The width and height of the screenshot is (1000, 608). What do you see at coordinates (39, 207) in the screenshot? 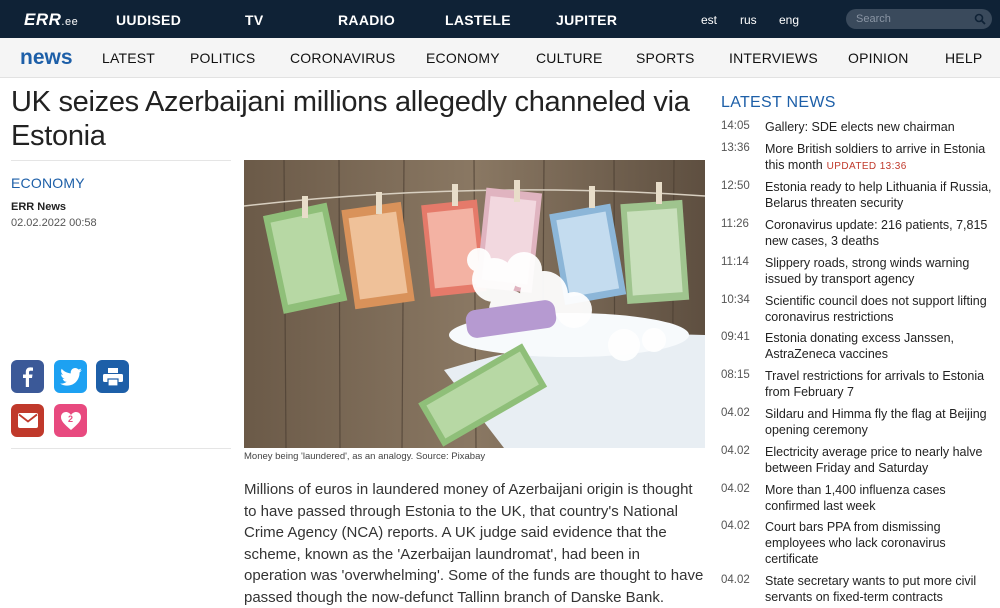
I see `article-author: ERR News` at bounding box center [39, 207].